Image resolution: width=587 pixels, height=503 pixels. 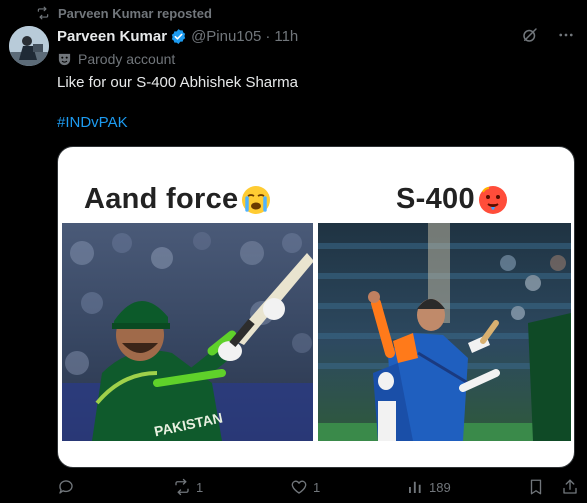 I want to click on left-caption: Aand force, so click(x=178, y=199).